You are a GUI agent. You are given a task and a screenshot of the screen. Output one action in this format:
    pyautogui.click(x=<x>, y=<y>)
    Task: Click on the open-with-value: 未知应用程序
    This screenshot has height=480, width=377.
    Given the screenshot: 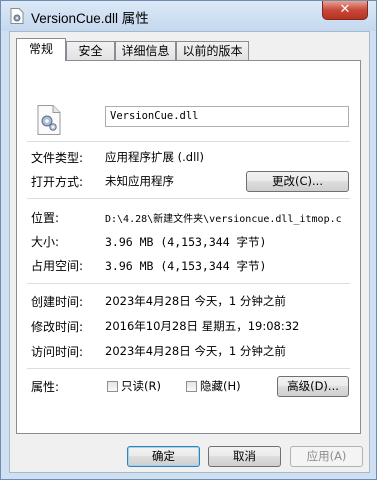 What is the action you would take?
    pyautogui.click(x=139, y=181)
    